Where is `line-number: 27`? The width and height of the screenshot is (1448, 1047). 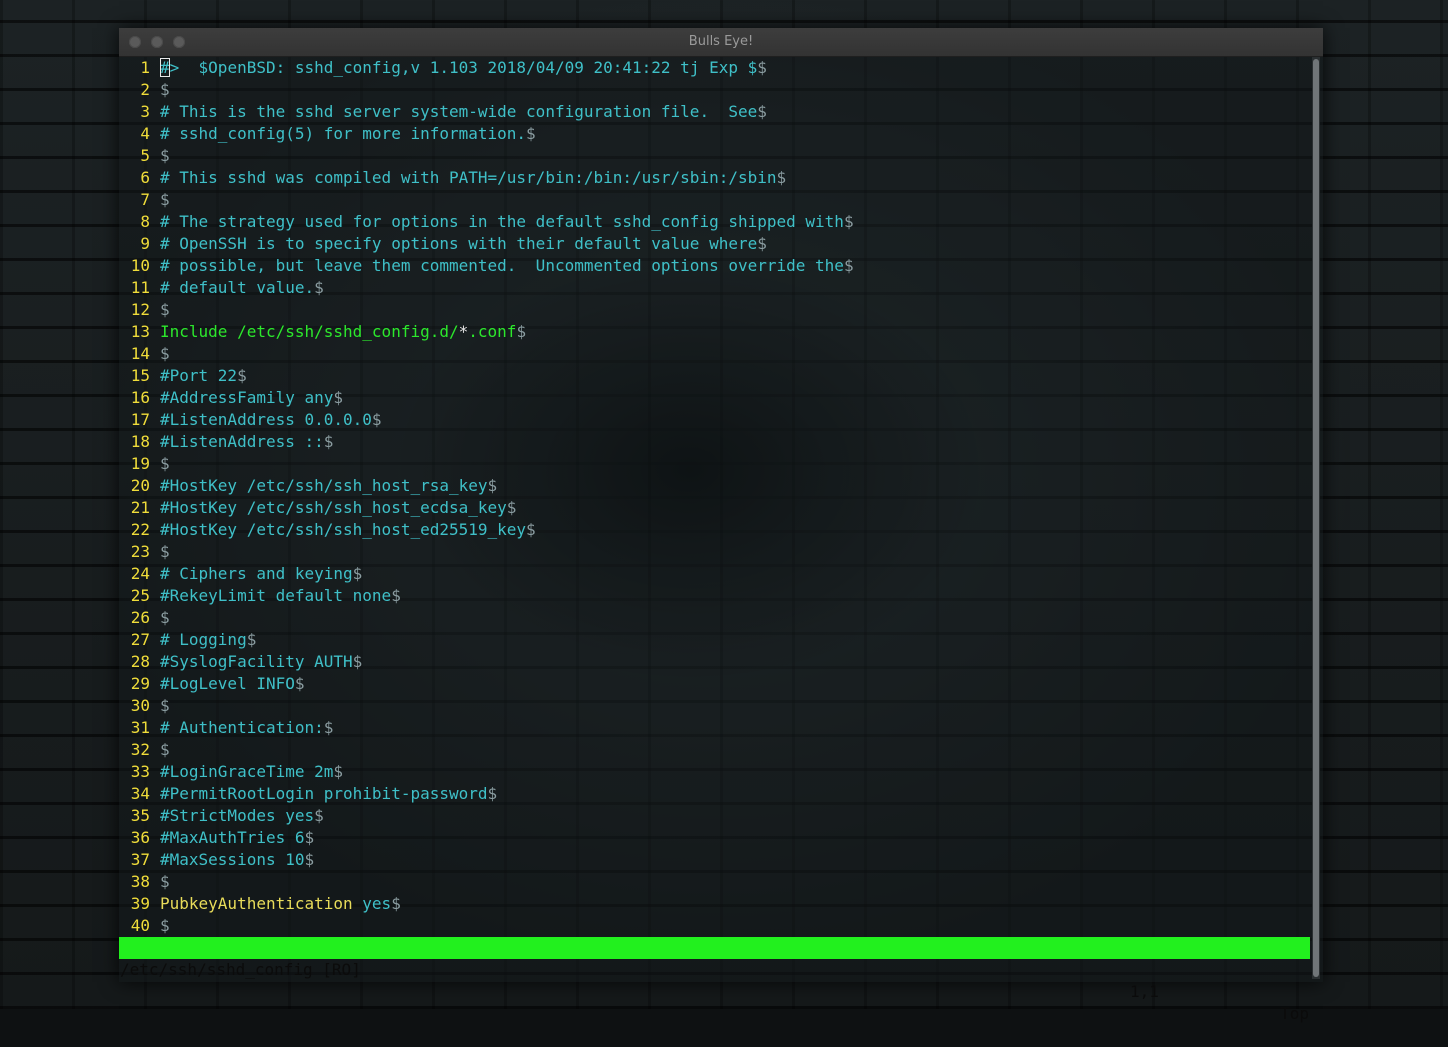 line-number: 27 is located at coordinates (140, 639).